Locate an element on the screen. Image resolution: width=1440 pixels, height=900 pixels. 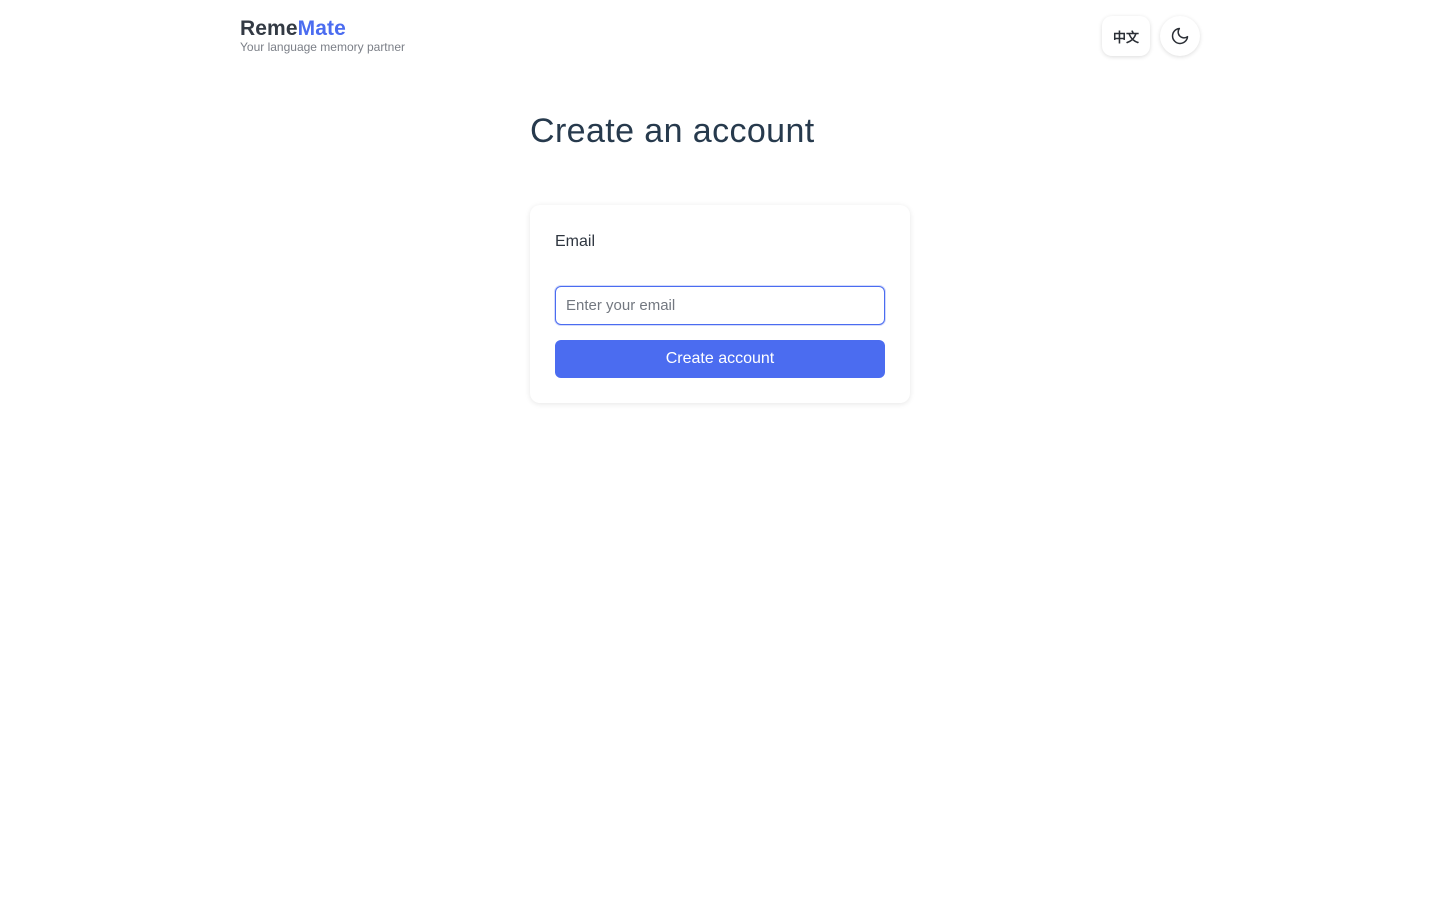
language-toggle-button: 中文 is located at coordinates (1126, 36).